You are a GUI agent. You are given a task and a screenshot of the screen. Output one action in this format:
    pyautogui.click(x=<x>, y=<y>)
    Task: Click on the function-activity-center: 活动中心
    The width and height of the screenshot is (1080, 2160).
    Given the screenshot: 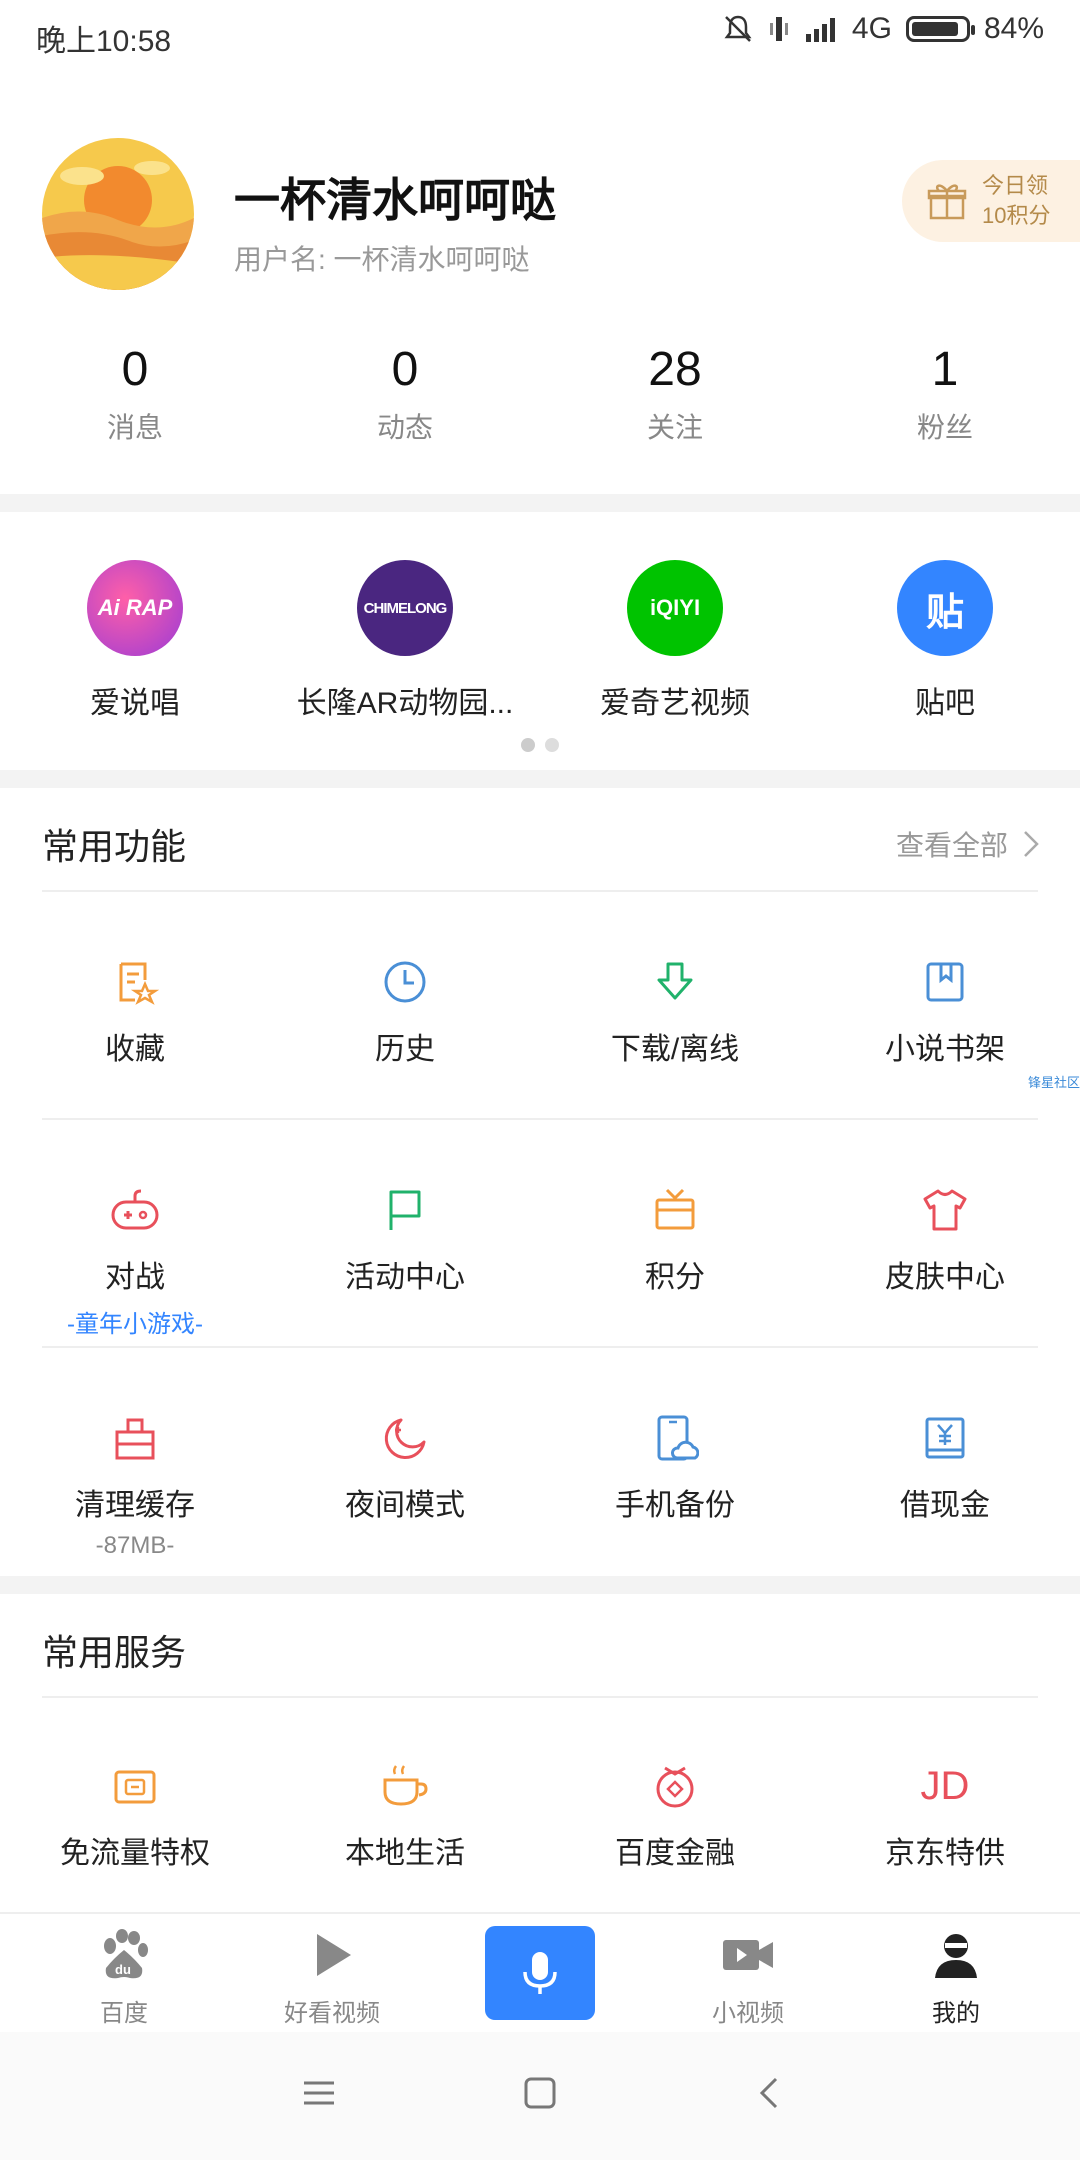 What is the action you would take?
    pyautogui.click(x=405, y=1262)
    